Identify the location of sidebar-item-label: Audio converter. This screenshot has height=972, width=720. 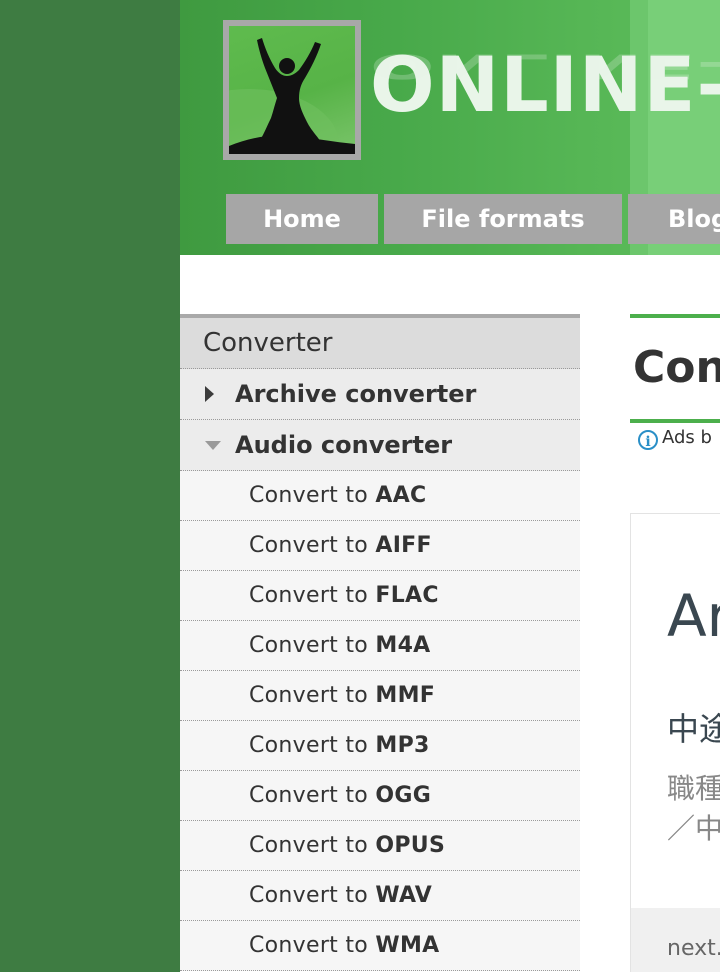
(344, 445).